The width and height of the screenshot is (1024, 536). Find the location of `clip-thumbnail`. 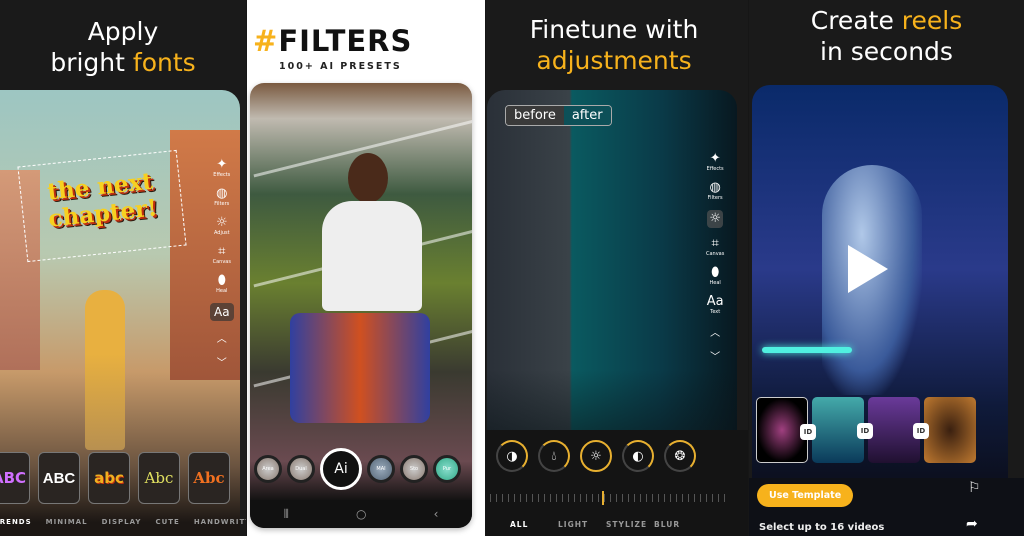

clip-thumbnail is located at coordinates (950, 430).